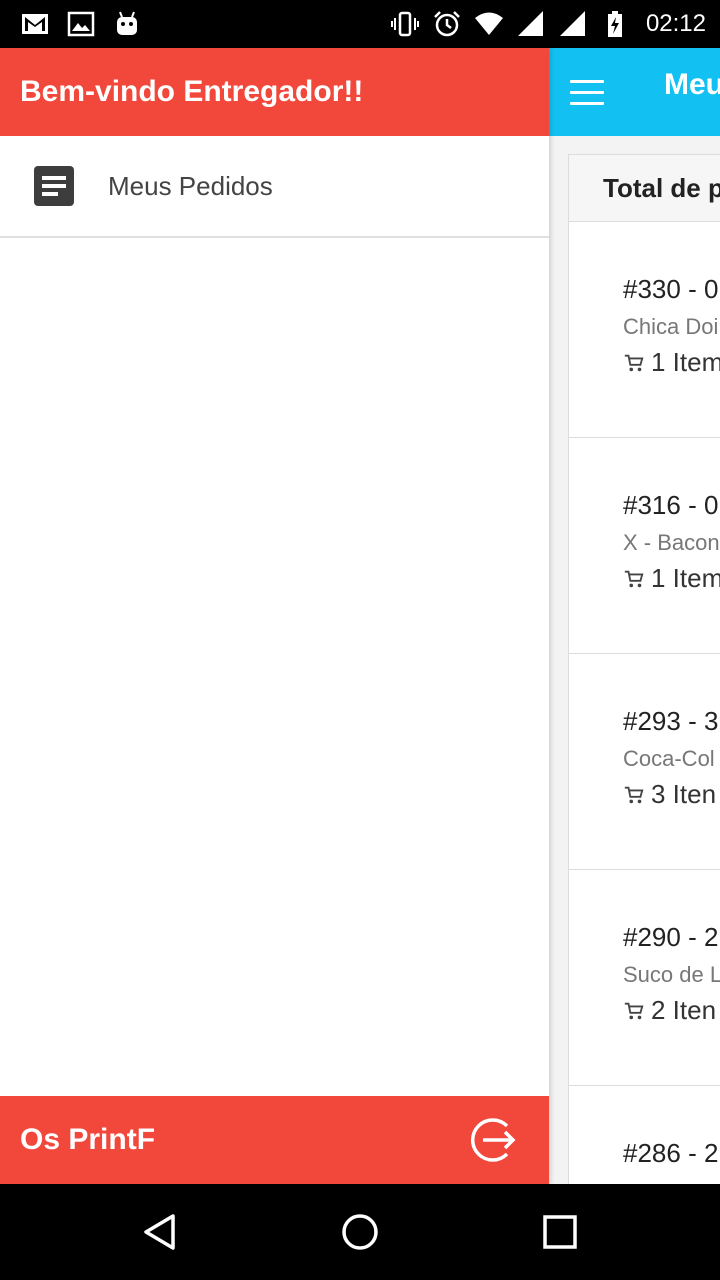  I want to click on drawer-header: Bem-vindo Entregador!!, so click(274, 92).